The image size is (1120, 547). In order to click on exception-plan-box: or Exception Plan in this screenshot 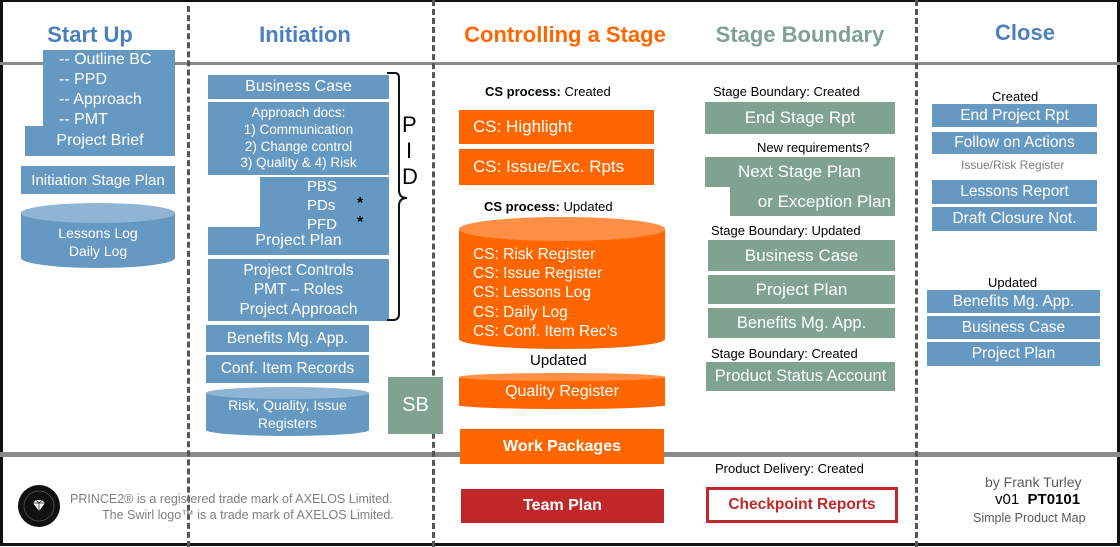, I will do `click(812, 201)`.